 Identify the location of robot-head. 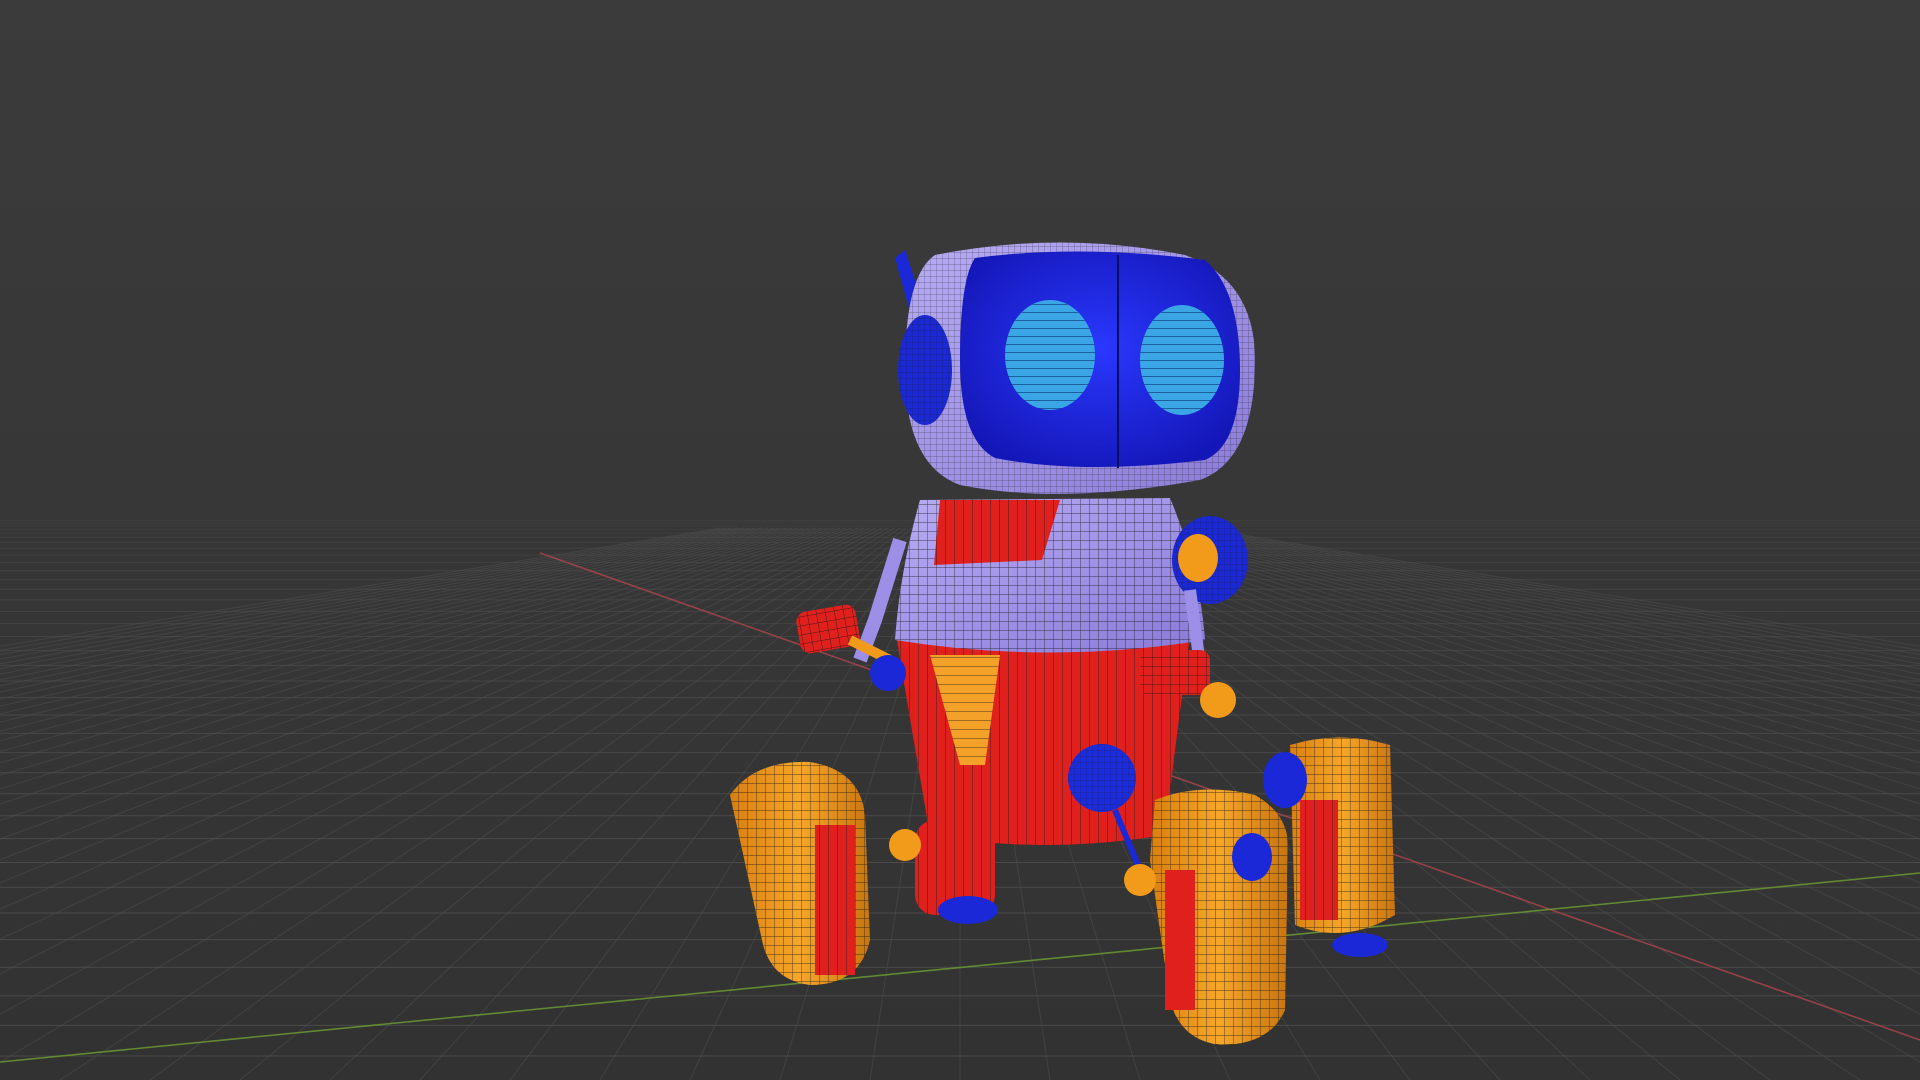
(1075, 368).